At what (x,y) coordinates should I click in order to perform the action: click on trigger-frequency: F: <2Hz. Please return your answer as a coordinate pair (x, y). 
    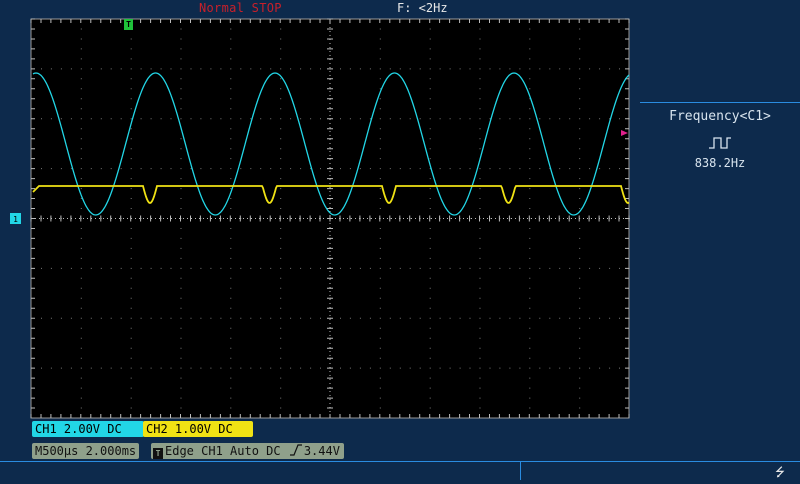
    Looking at the image, I should click on (422, 8).